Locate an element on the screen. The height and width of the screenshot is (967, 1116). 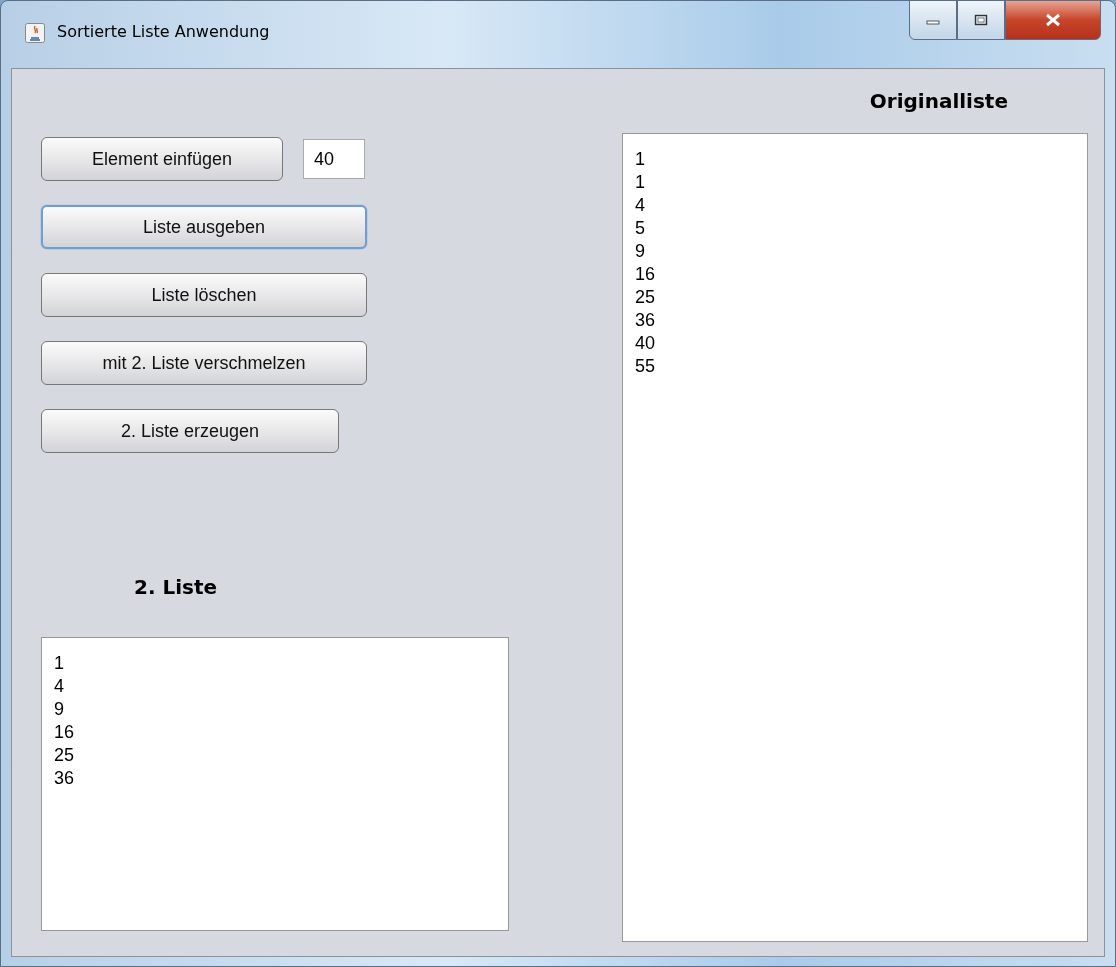
close-icon is located at coordinates (1053, 20).